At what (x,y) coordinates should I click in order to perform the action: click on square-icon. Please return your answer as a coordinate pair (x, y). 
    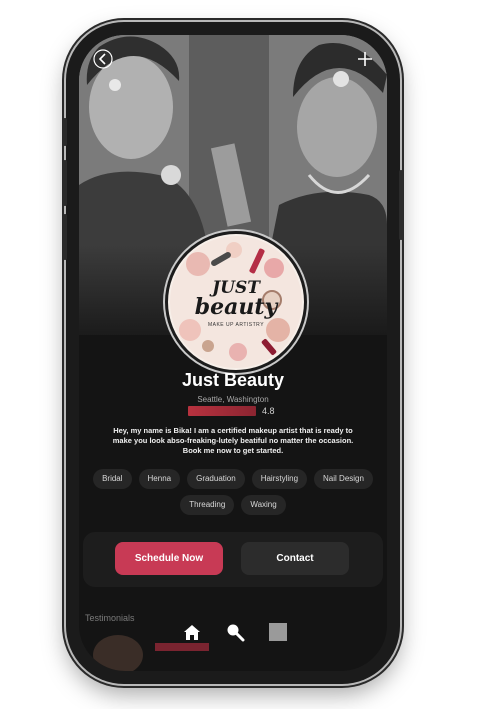
    Looking at the image, I should click on (278, 632).